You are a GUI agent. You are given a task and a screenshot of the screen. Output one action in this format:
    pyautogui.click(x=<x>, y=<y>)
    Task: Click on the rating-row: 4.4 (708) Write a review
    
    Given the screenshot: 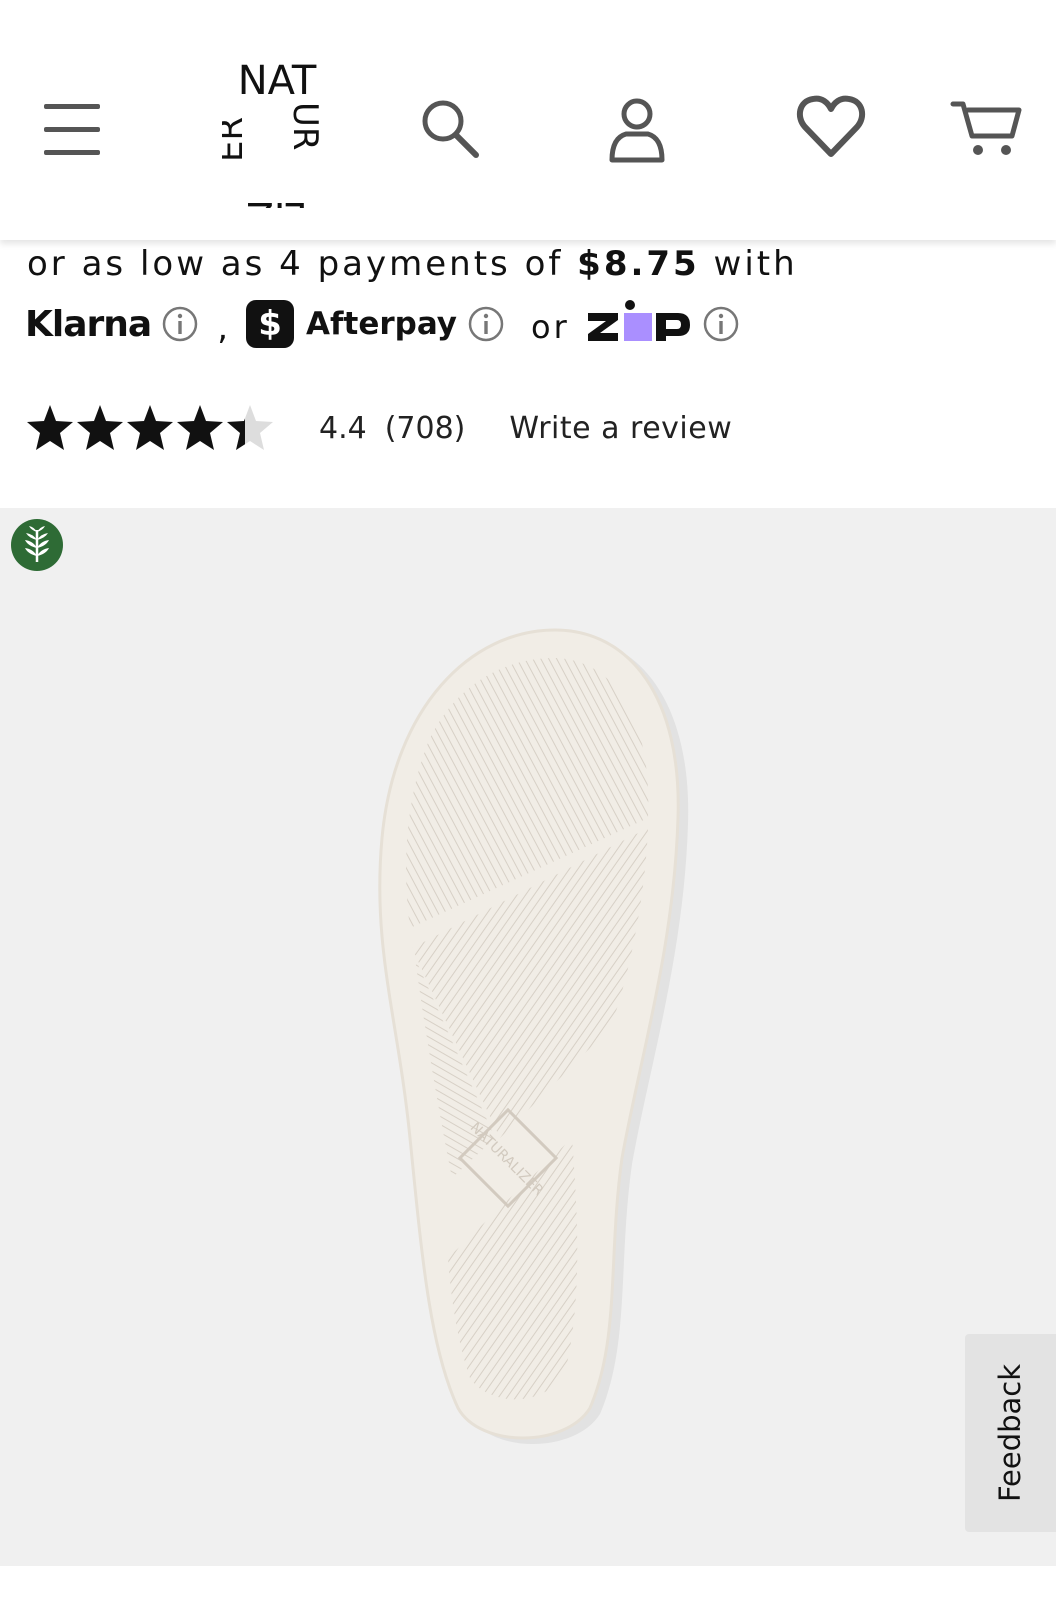 What is the action you would take?
    pyautogui.click(x=378, y=428)
    